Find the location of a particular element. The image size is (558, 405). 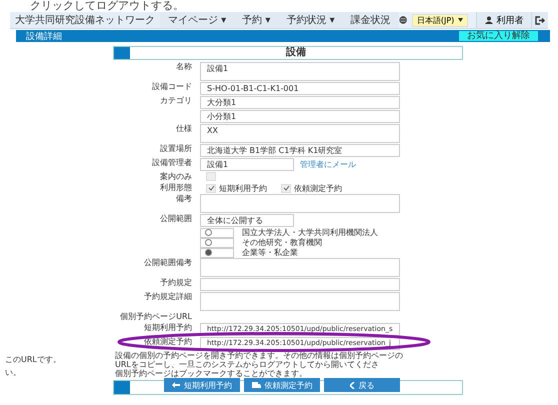

globe-icon is located at coordinates (402, 20).